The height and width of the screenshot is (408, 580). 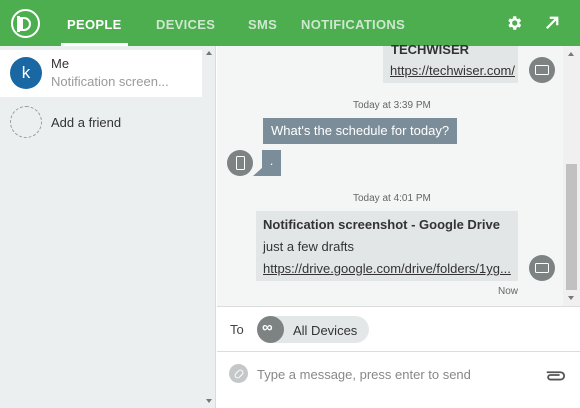 I want to click on tab-notifications: NOTIFICATIONS, so click(x=353, y=23).